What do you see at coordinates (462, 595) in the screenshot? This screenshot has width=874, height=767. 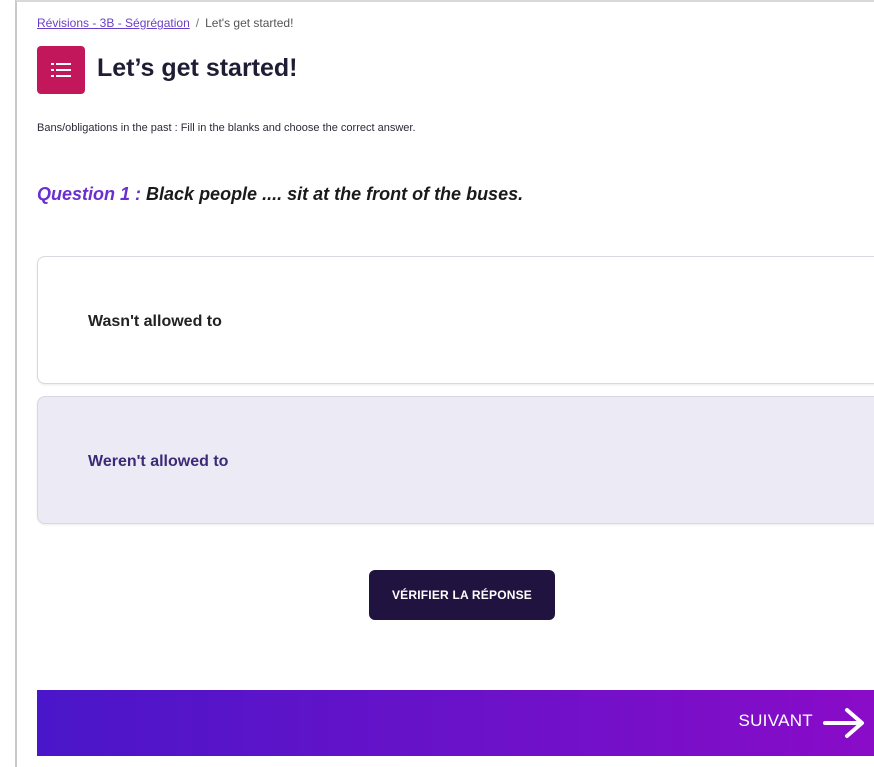 I see `verify-answer-button: VÉRIFIER LA RÉPONSE` at bounding box center [462, 595].